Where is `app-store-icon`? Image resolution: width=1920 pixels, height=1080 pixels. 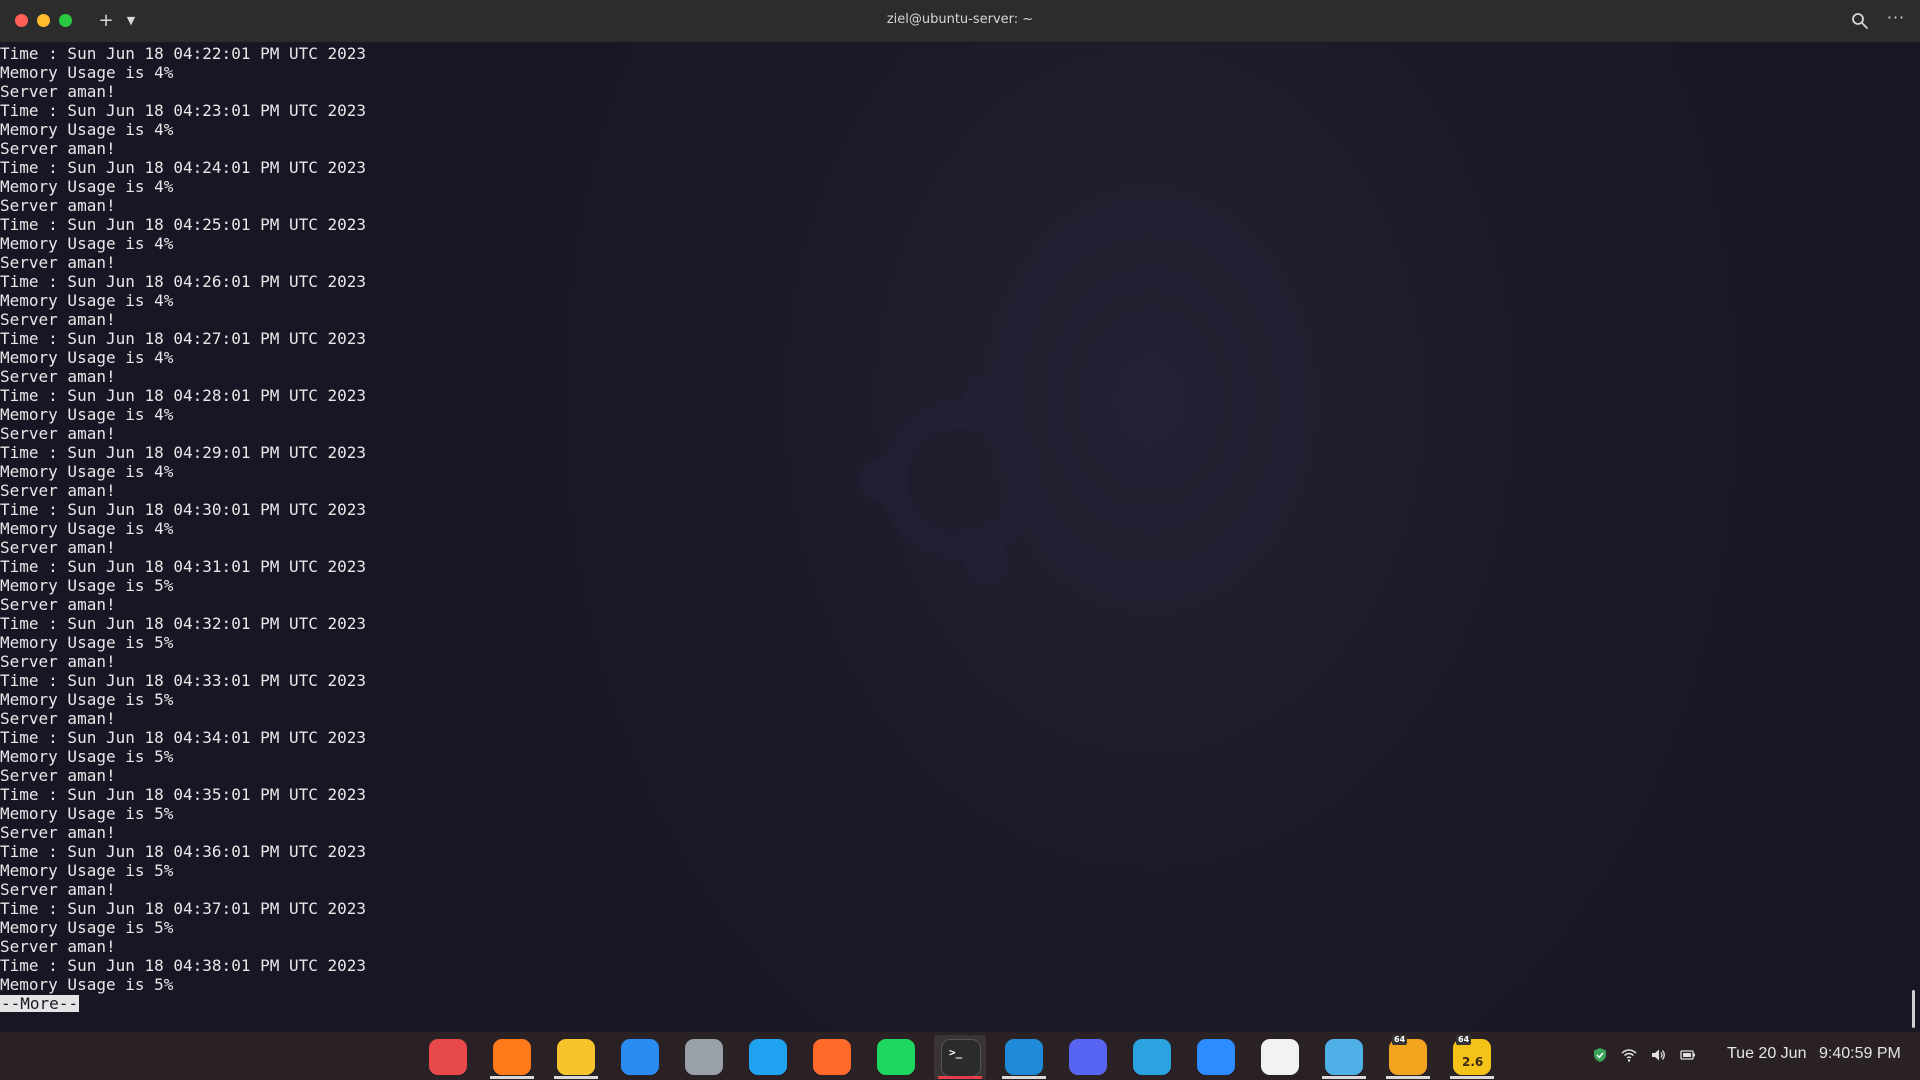 app-store-icon is located at coordinates (832, 1057).